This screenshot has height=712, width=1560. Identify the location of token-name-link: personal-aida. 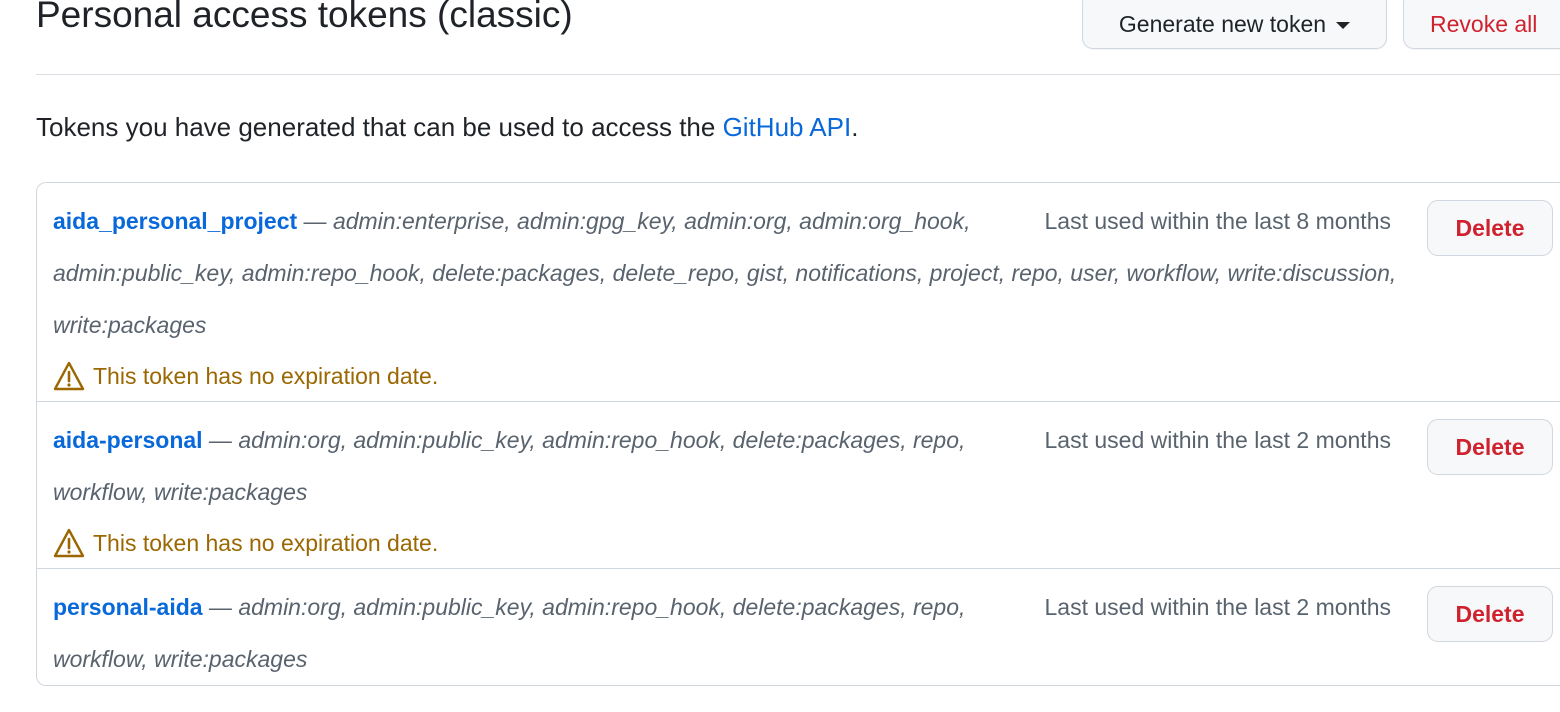
(128, 607).